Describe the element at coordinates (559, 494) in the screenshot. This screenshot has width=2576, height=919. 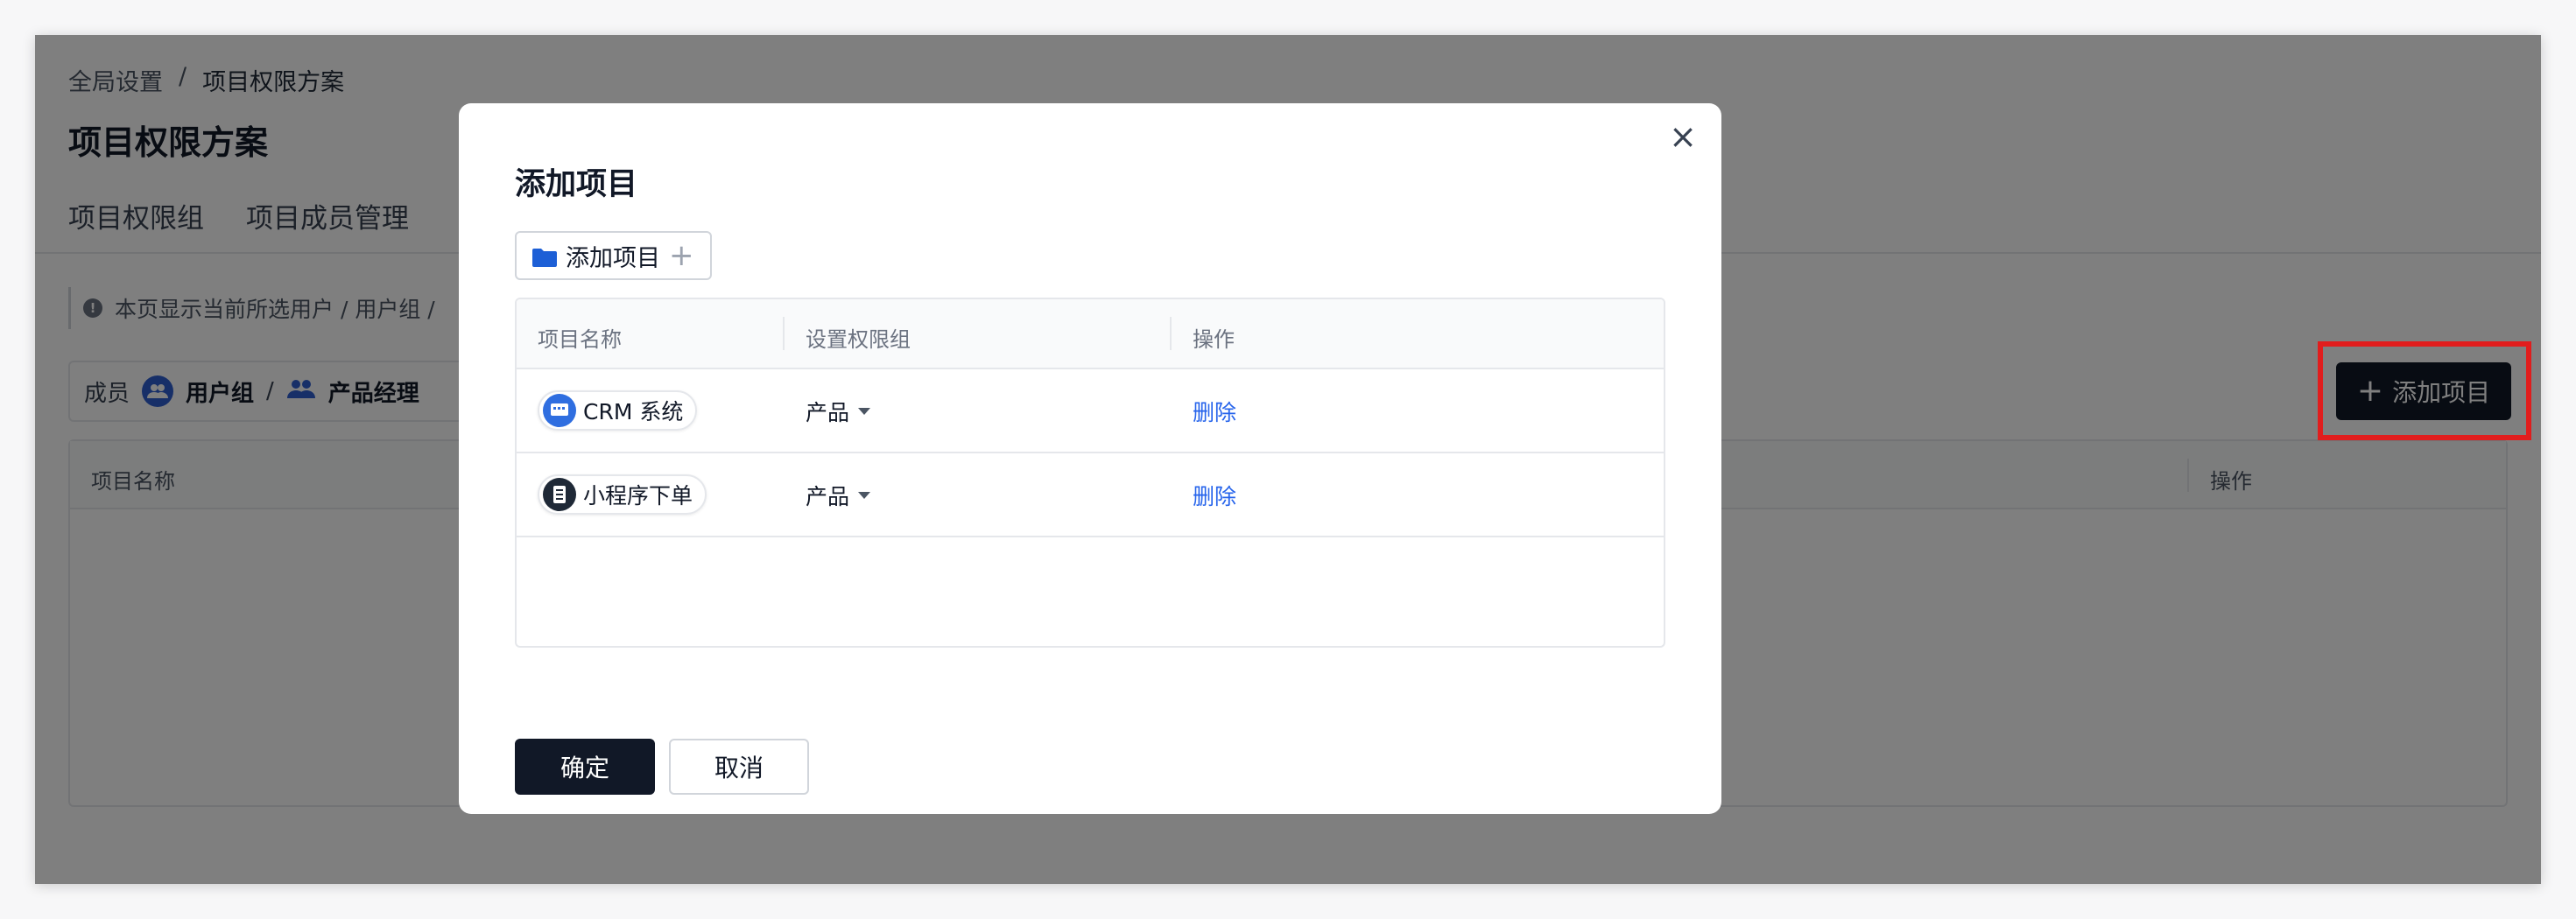
I see `notebook-app-icon` at that location.